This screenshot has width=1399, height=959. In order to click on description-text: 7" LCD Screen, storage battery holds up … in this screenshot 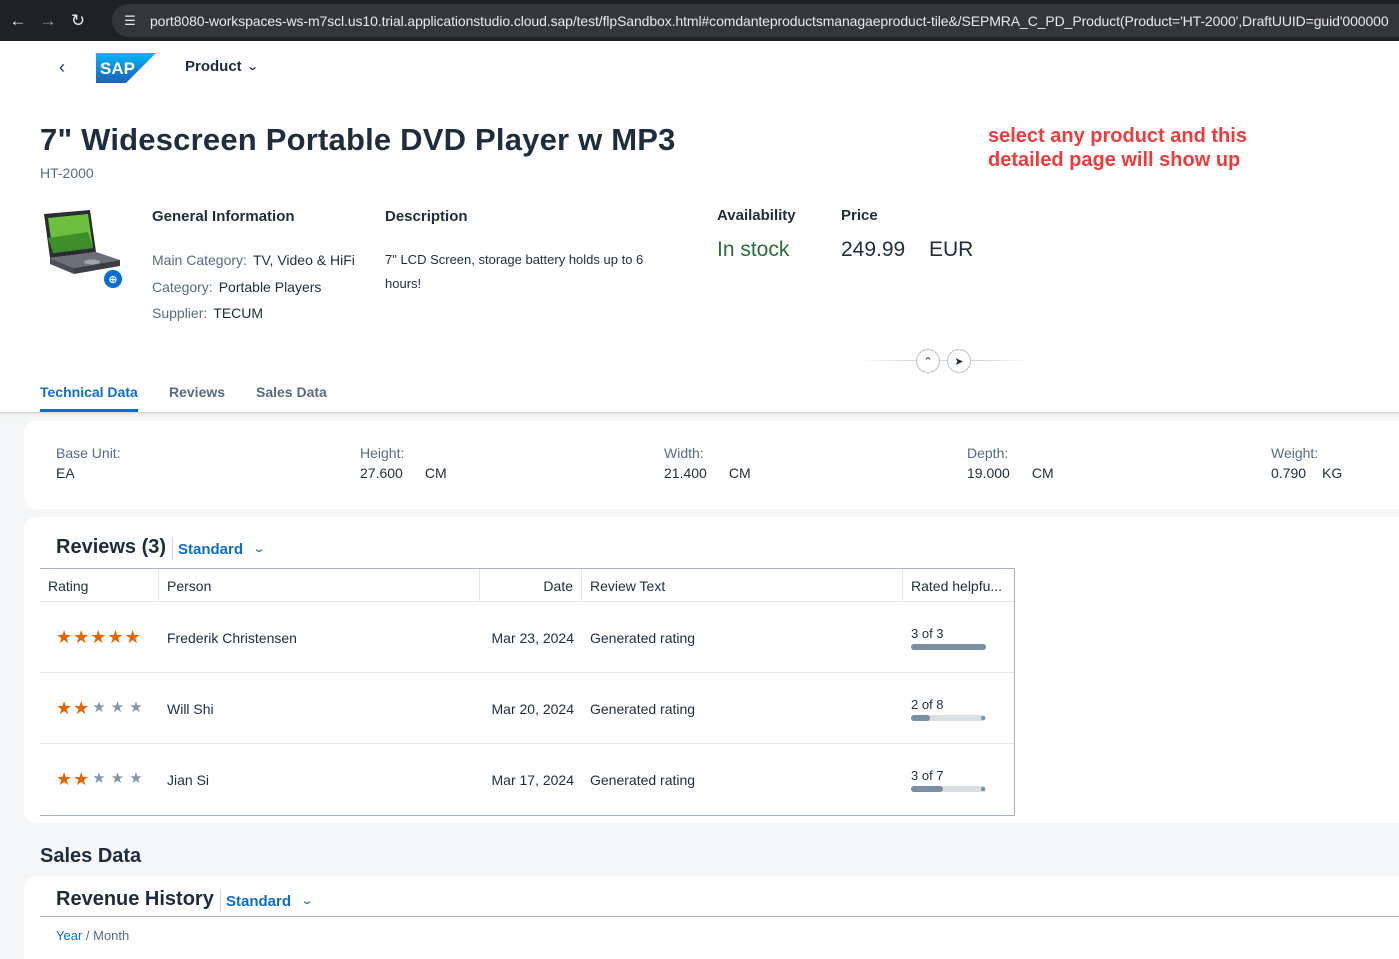, I will do `click(514, 271)`.